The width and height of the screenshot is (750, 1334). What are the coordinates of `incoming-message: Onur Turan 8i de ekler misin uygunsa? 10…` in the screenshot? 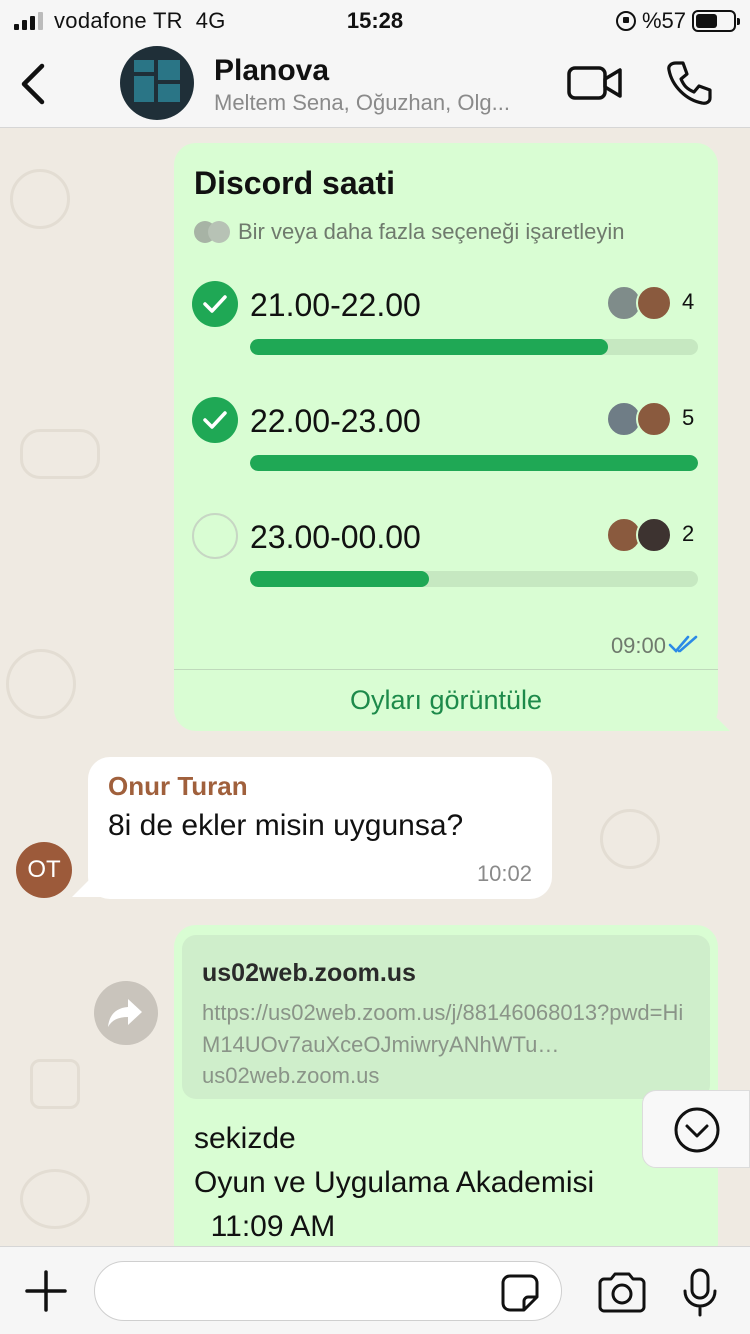 It's located at (320, 828).